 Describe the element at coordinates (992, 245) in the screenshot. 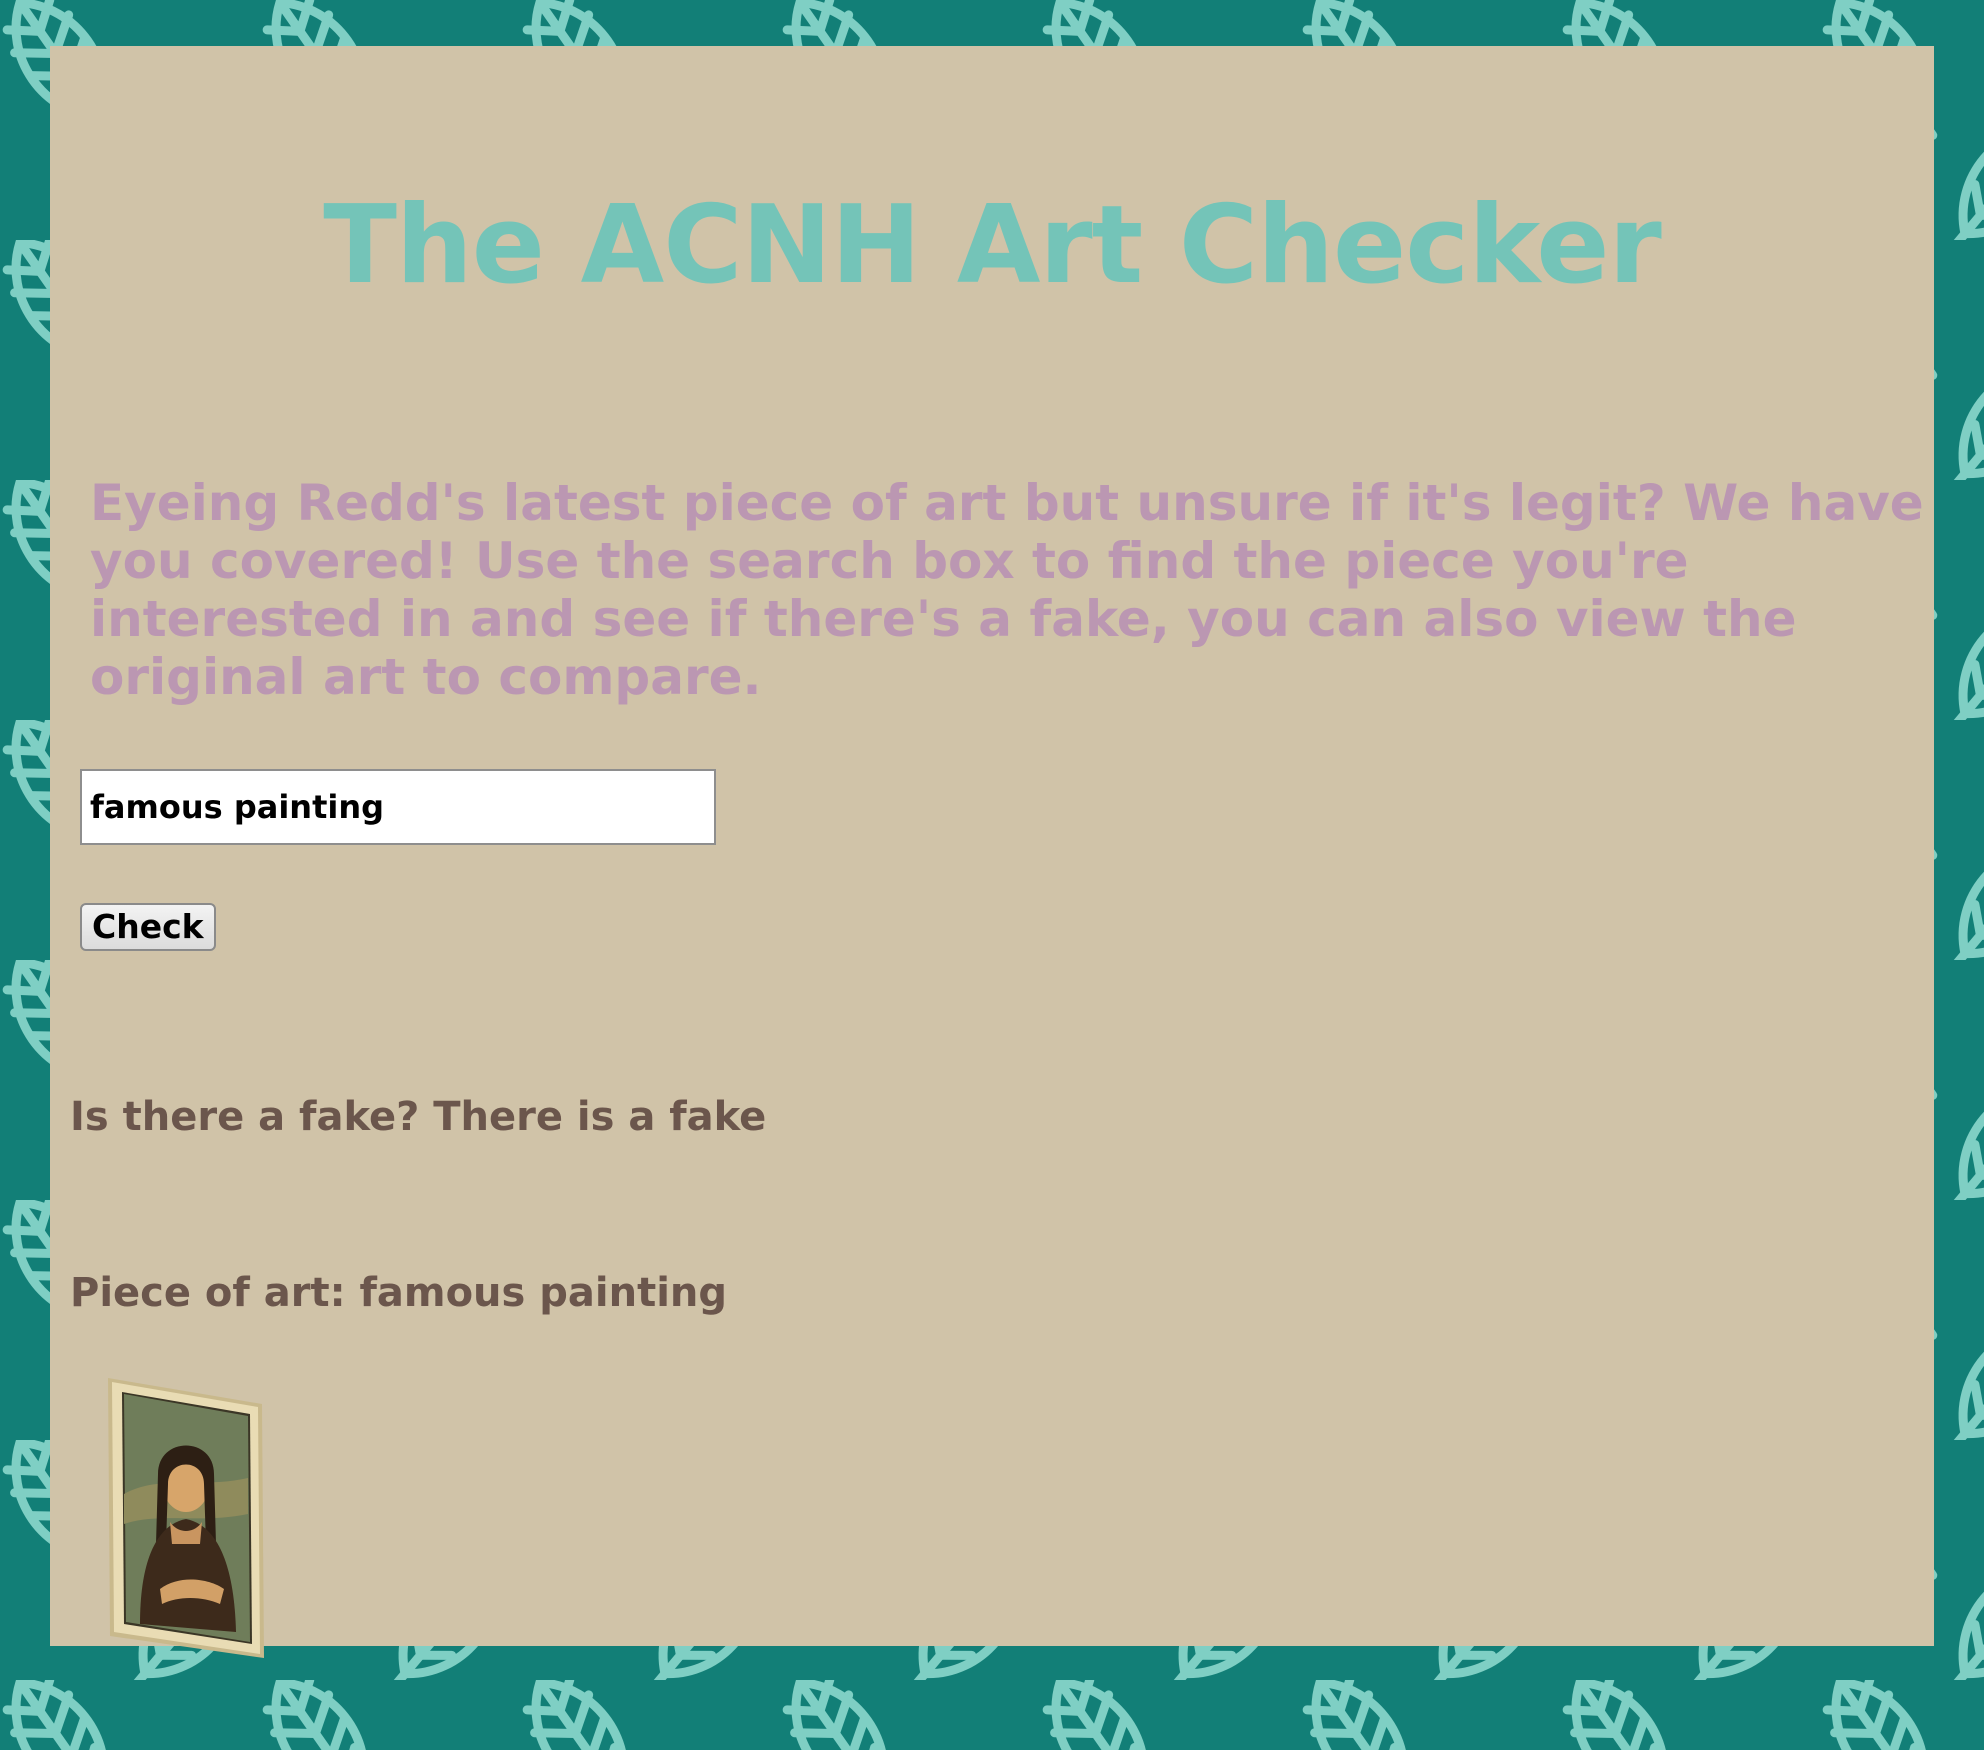

I see `page-title: The ACNH Art Checker` at that location.